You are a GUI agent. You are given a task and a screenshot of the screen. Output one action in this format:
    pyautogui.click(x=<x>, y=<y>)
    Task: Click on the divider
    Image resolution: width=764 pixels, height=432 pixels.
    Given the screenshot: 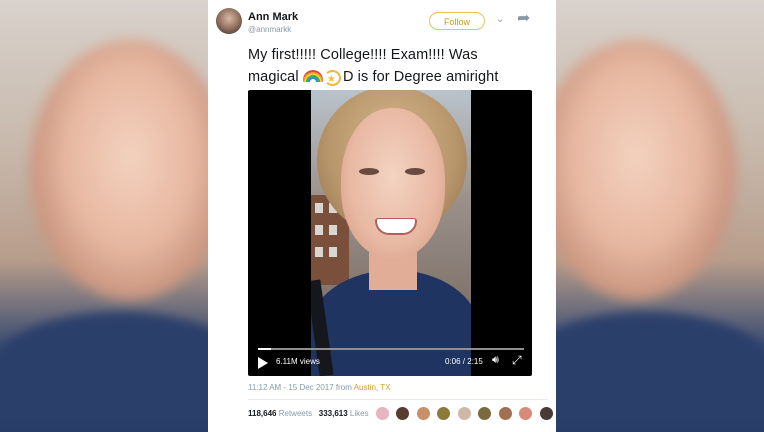 What is the action you would take?
    pyautogui.click(x=398, y=399)
    